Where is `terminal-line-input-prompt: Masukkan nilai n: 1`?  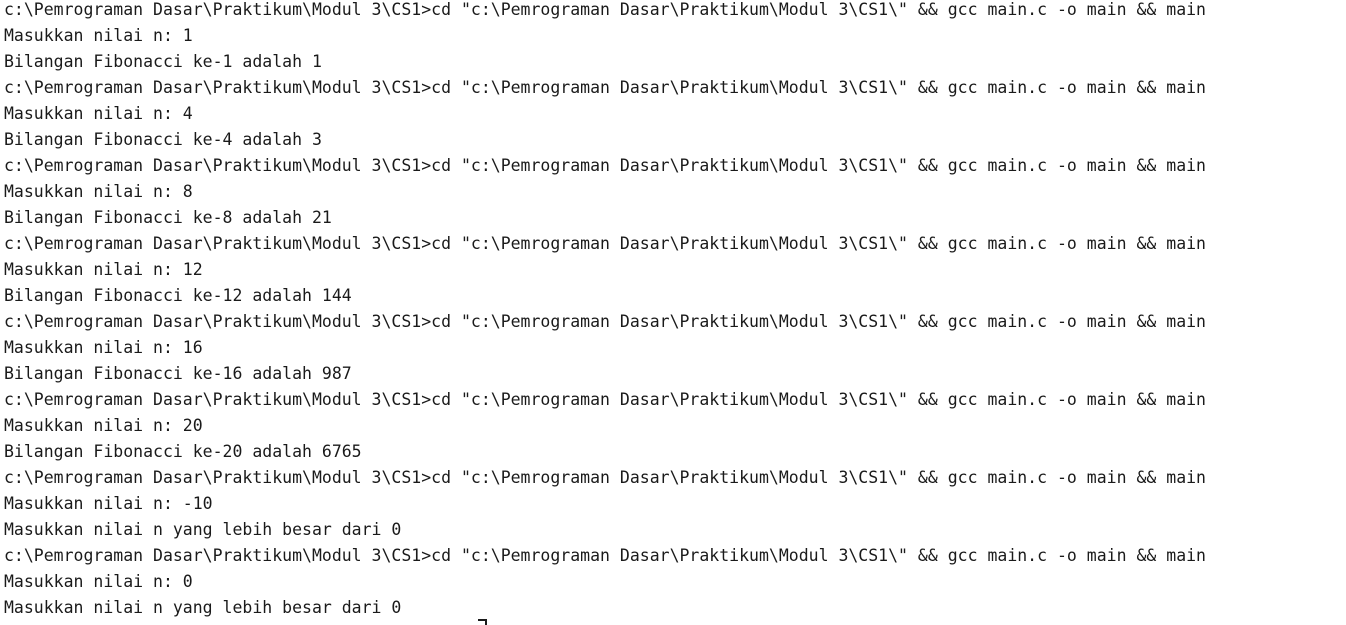 terminal-line-input-prompt: Masukkan nilai n: 1 is located at coordinates (98, 35).